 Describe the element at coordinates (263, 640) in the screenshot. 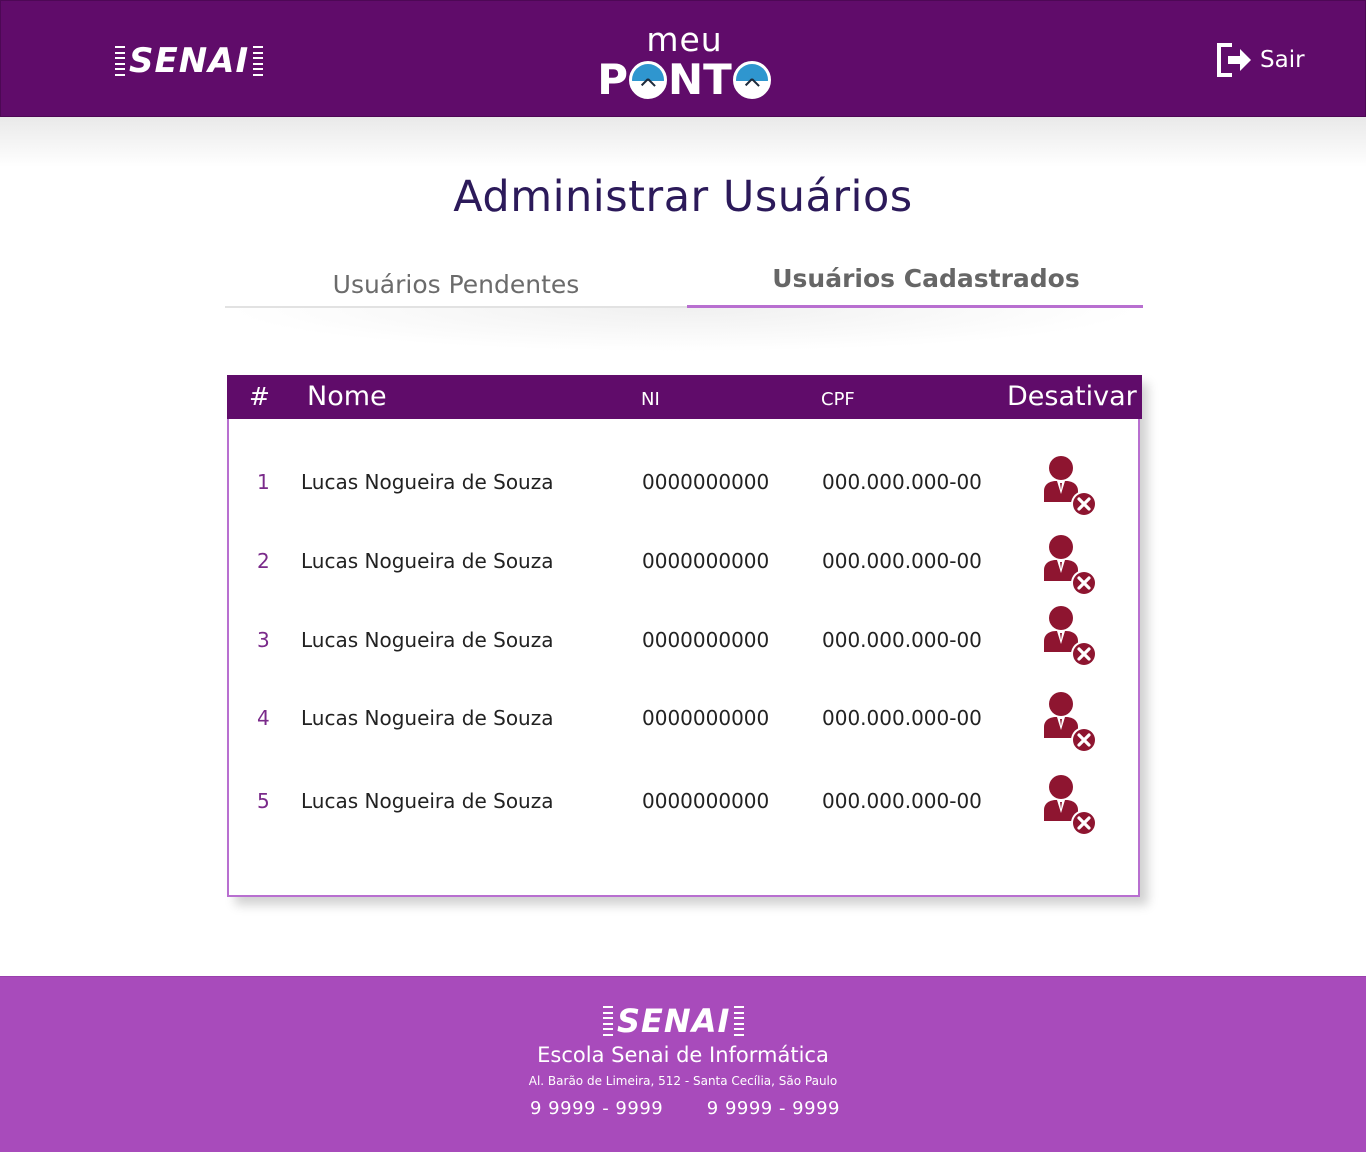

I see `row-number: 3` at that location.